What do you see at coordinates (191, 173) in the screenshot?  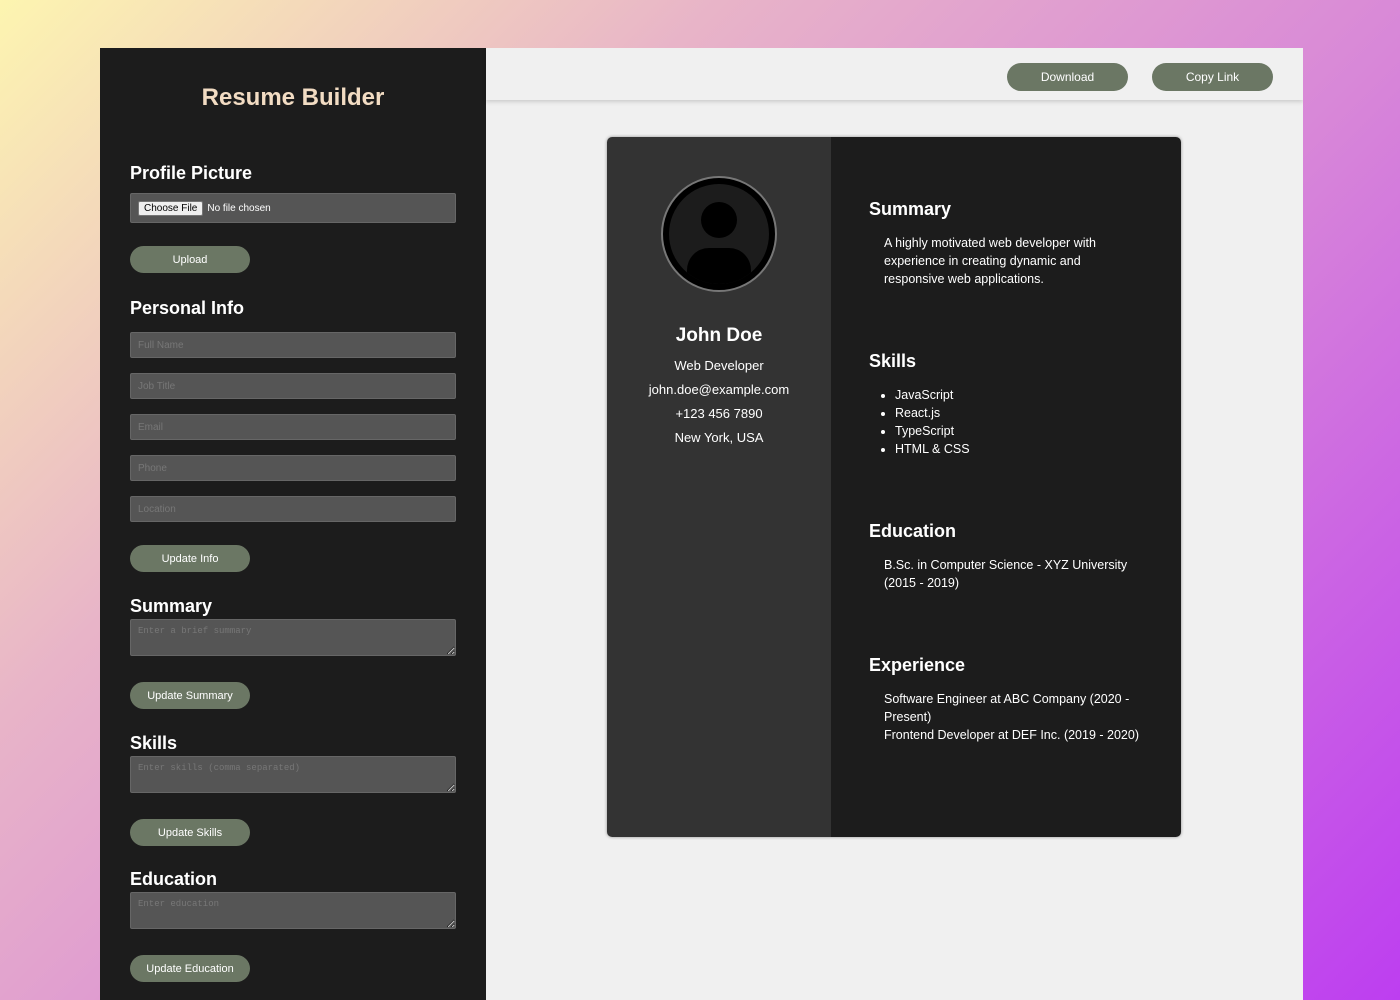 I see `profile-picture-heading: Profile Picture` at bounding box center [191, 173].